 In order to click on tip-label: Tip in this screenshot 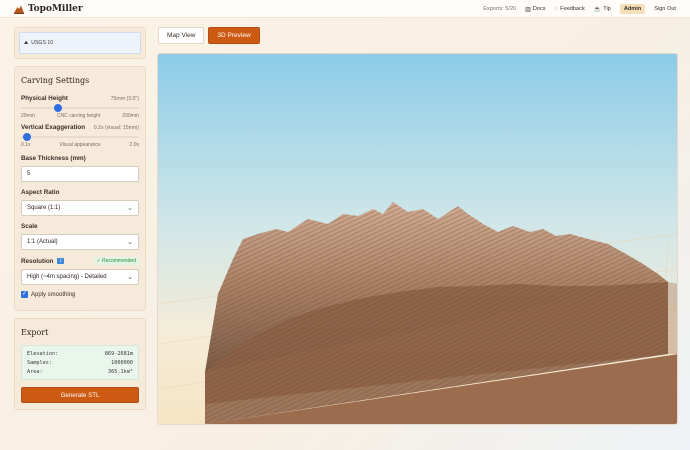, I will do `click(607, 9)`.